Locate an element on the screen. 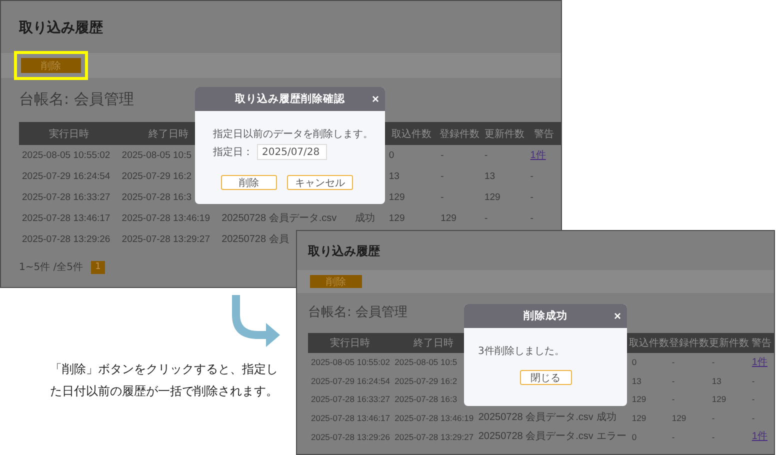 This screenshot has height=455, width=777. date-field: 2025/07/28 is located at coordinates (292, 152).